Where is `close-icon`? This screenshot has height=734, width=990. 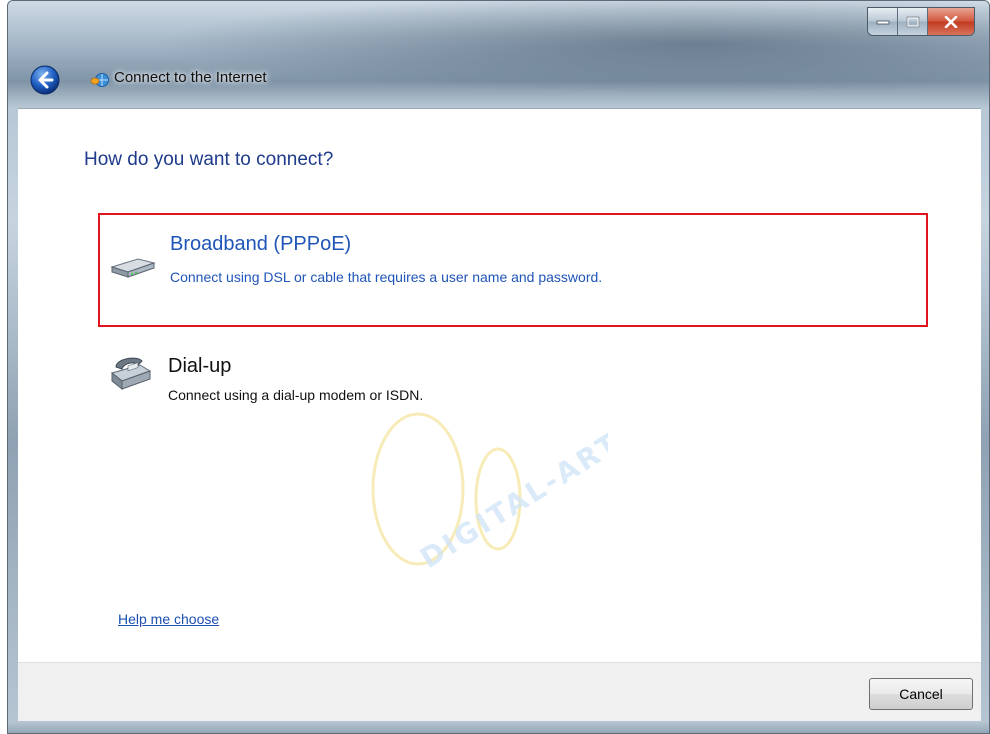
close-icon is located at coordinates (951, 21).